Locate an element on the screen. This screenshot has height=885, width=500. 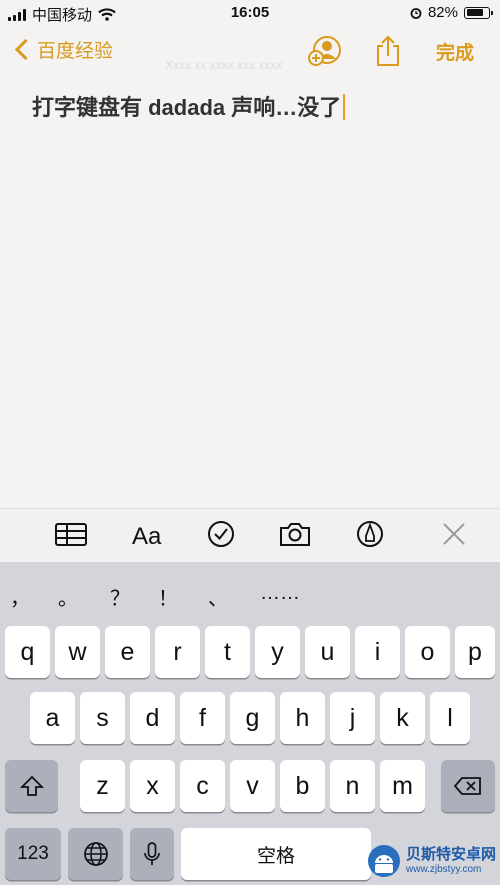
key-q: q is located at coordinates (27, 652).